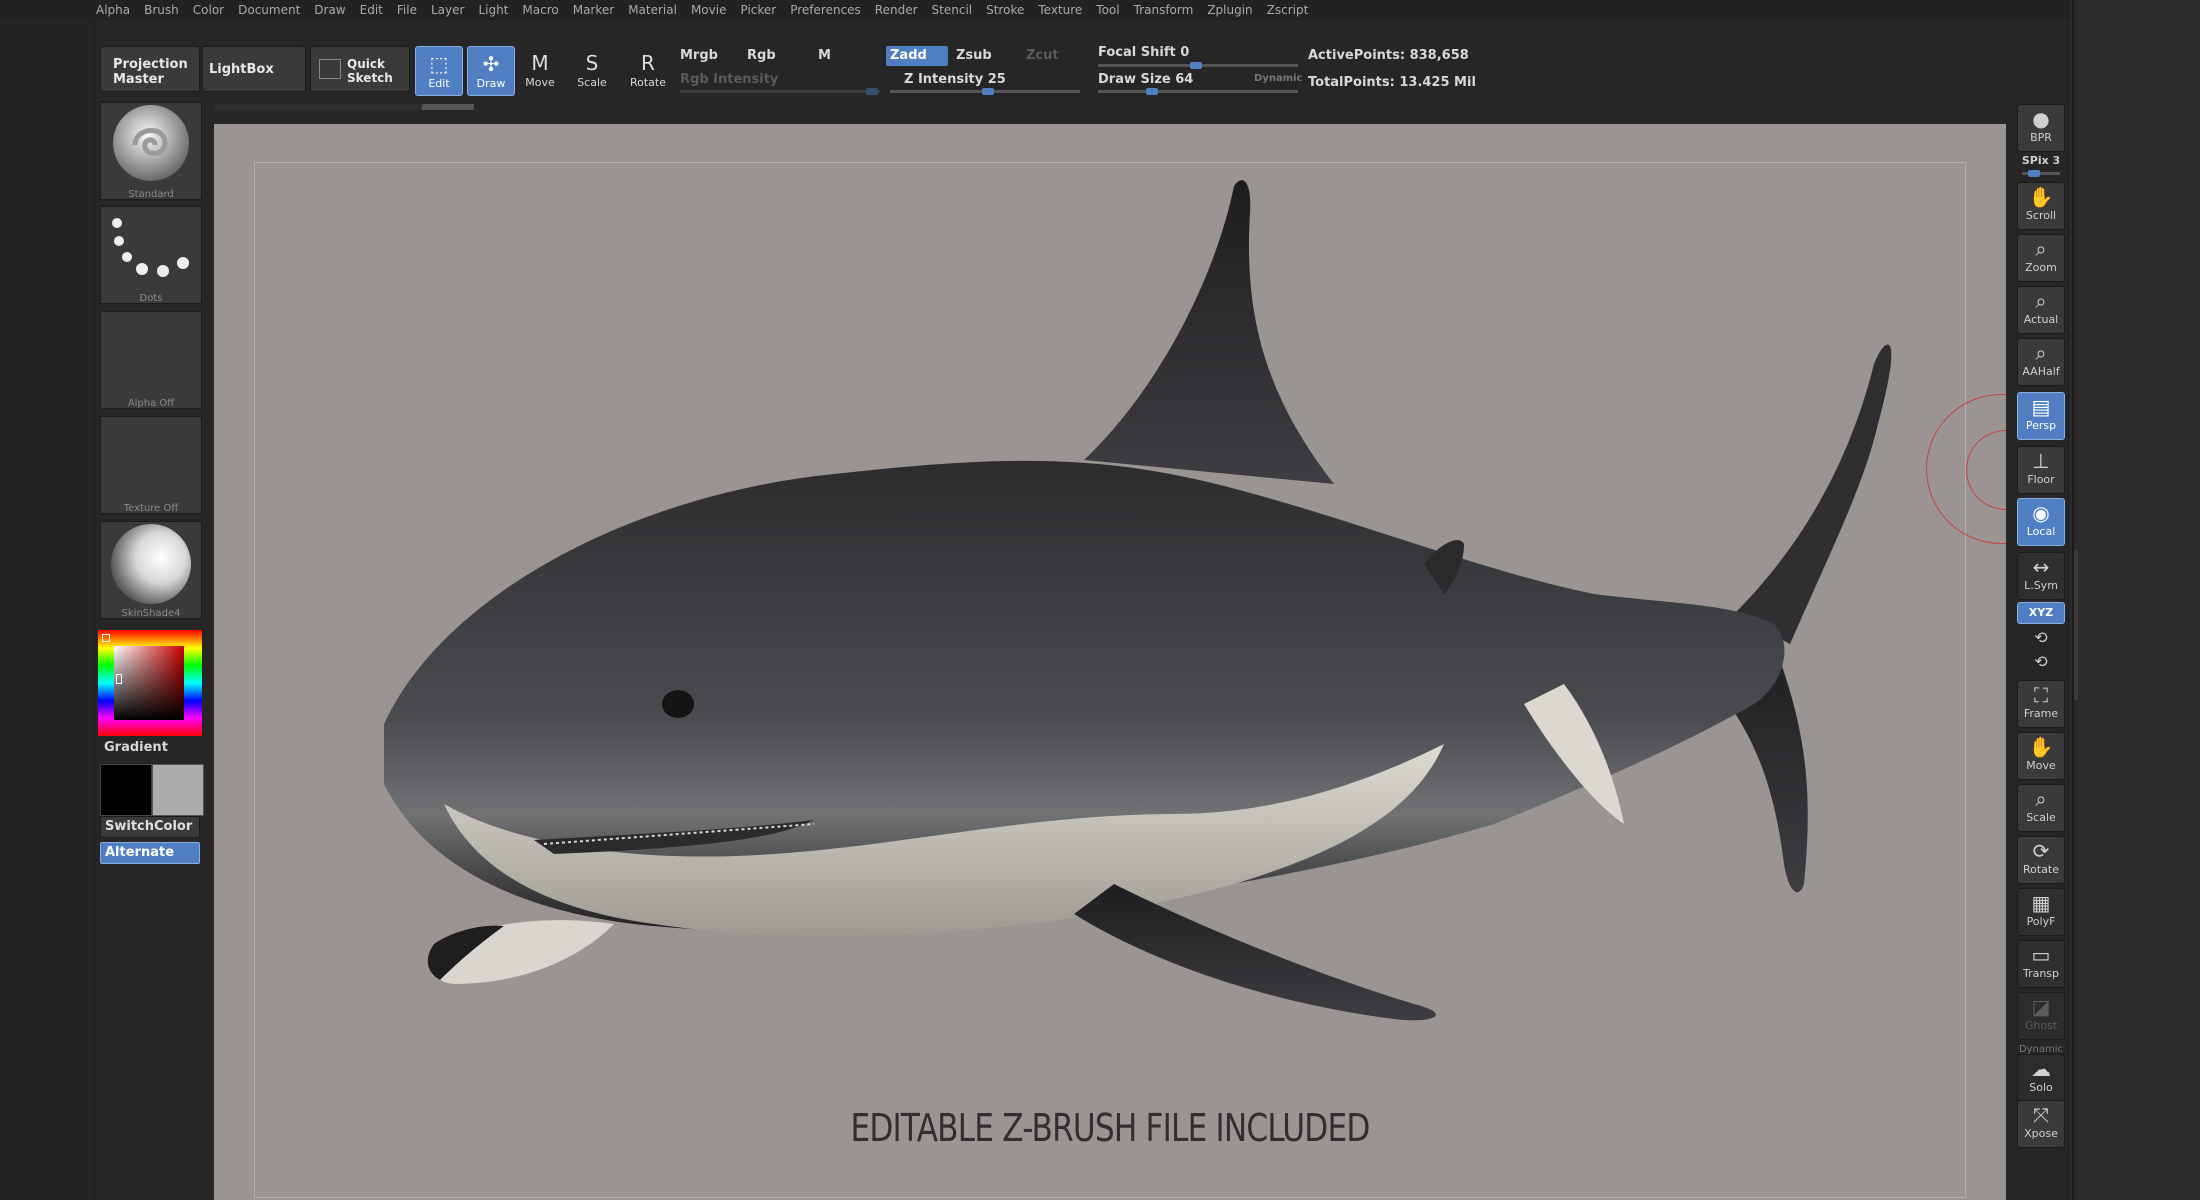 This screenshot has height=1200, width=2200. What do you see at coordinates (178, 790) in the screenshot?
I see `secondary-color-swatch` at bounding box center [178, 790].